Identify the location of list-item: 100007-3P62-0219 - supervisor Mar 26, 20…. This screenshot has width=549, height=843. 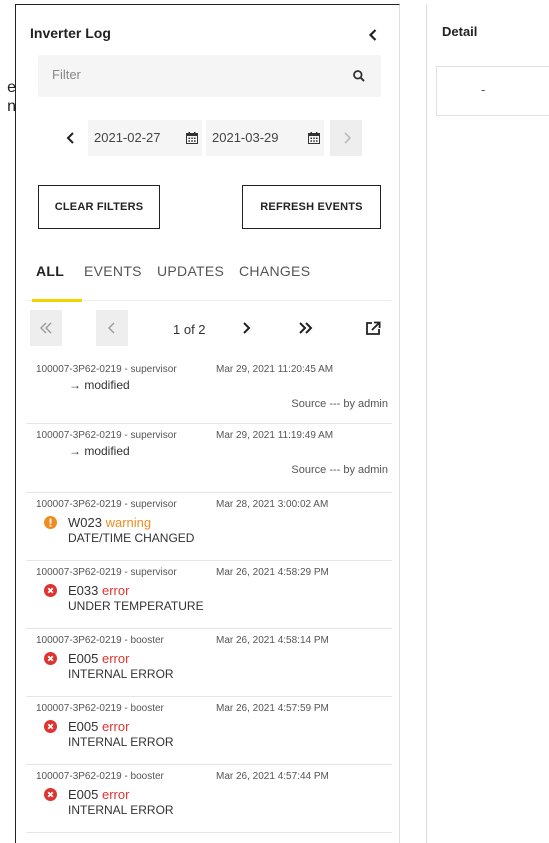
(209, 595).